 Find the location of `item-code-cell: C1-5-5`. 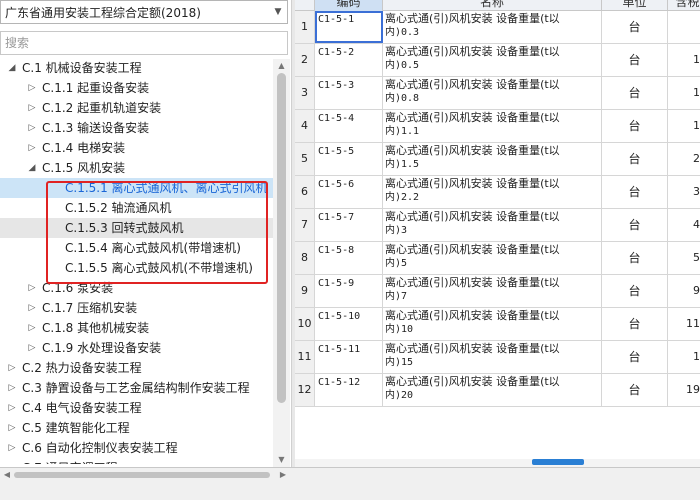

item-code-cell: C1-5-5 is located at coordinates (349, 159).